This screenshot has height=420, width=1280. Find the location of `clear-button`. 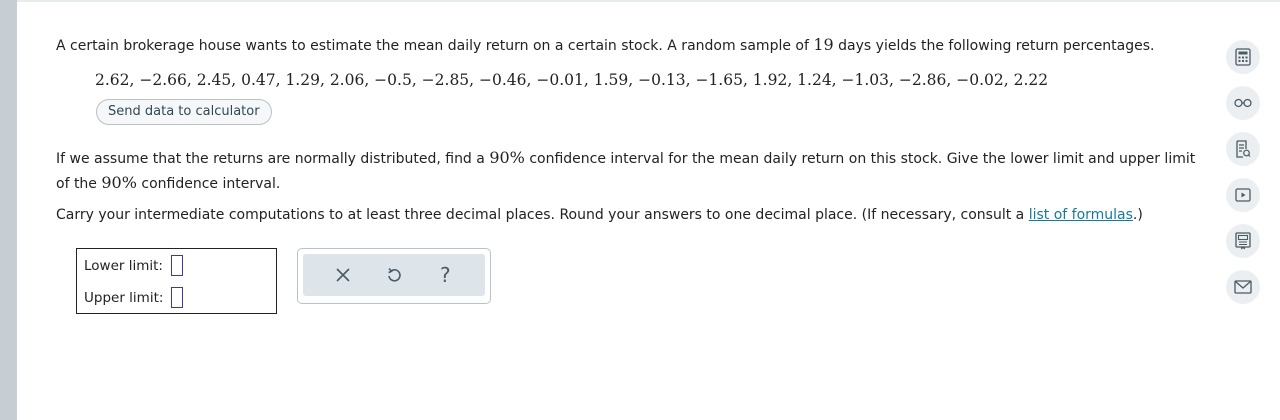

clear-button is located at coordinates (343, 275).